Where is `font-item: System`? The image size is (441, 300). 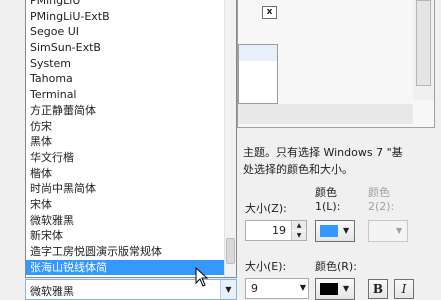 font-item: System is located at coordinates (126, 64).